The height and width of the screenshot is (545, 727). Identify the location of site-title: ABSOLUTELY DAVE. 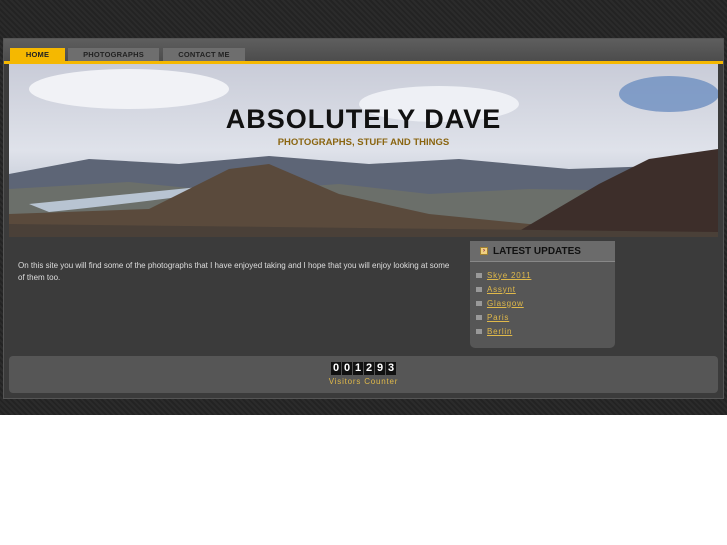
(363, 119).